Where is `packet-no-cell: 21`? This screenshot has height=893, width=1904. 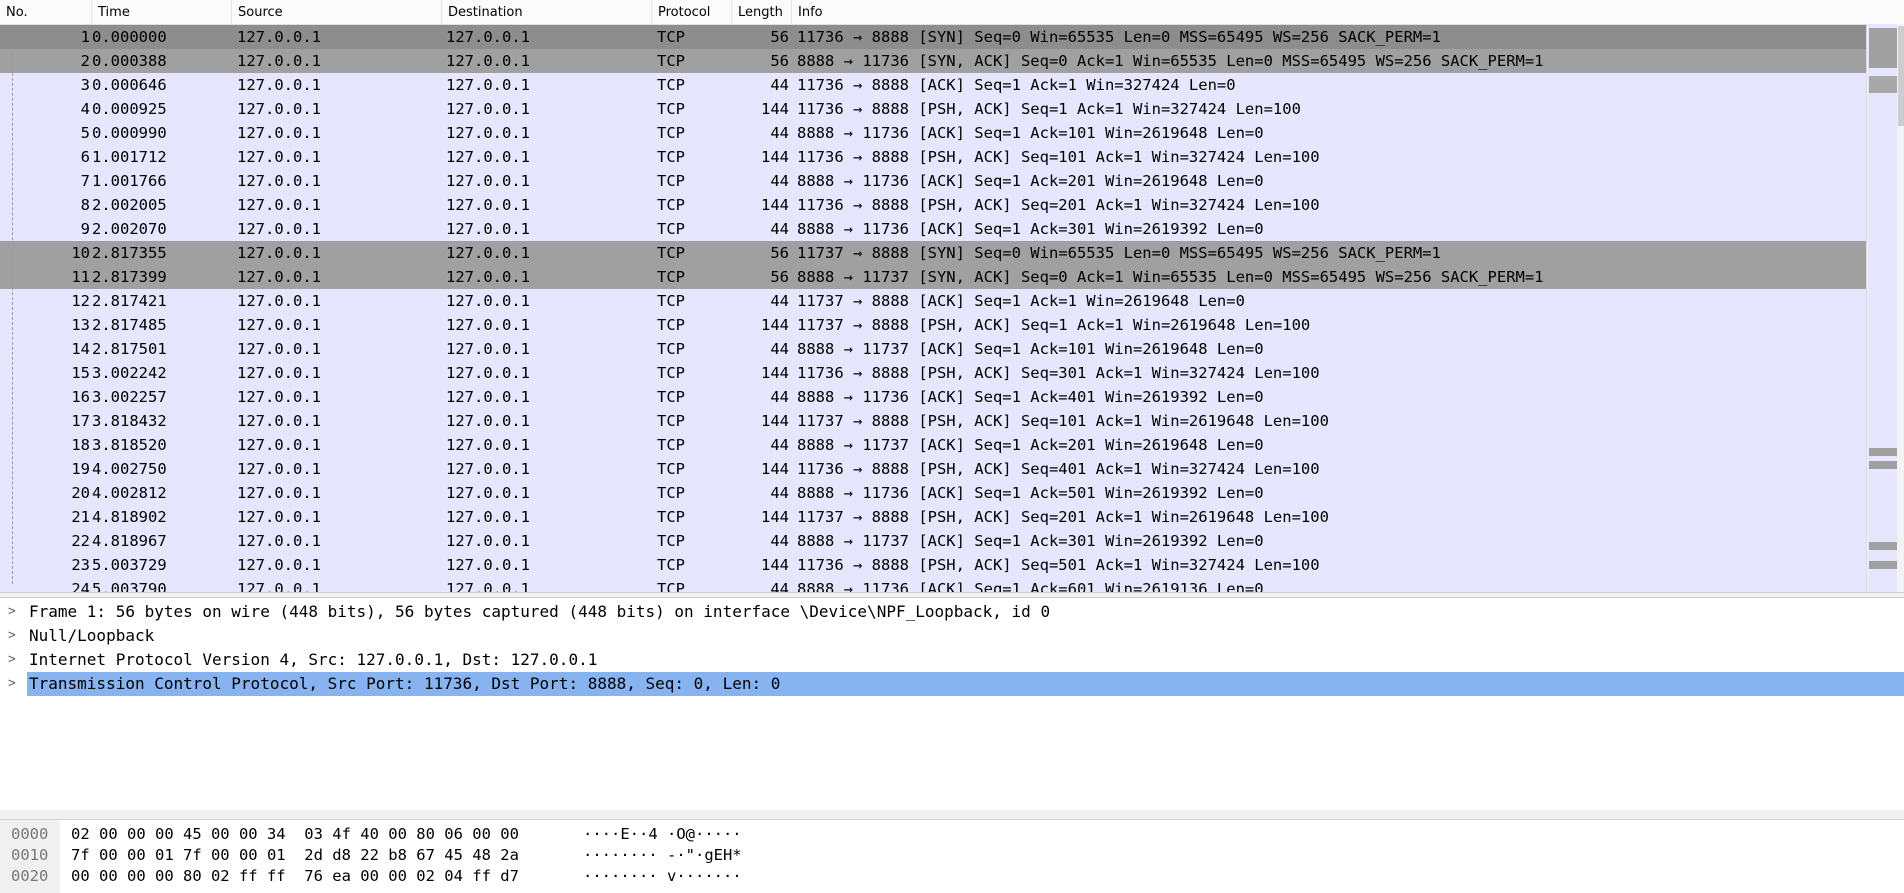
packet-no-cell: 21 is located at coordinates (80, 517).